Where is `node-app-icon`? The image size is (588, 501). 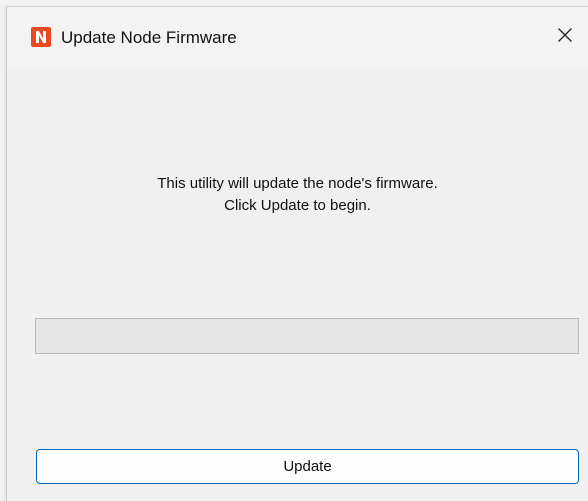 node-app-icon is located at coordinates (41, 37).